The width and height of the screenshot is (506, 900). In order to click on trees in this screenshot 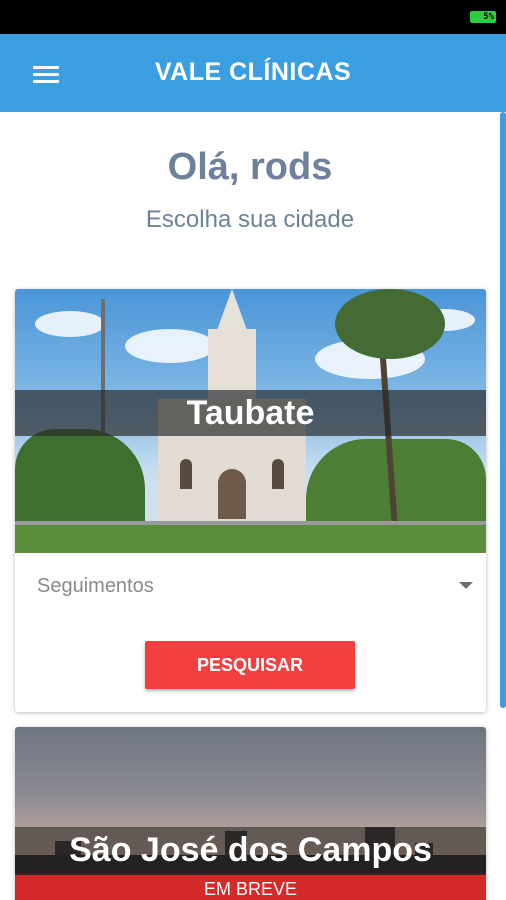, I will do `click(80, 479)`.